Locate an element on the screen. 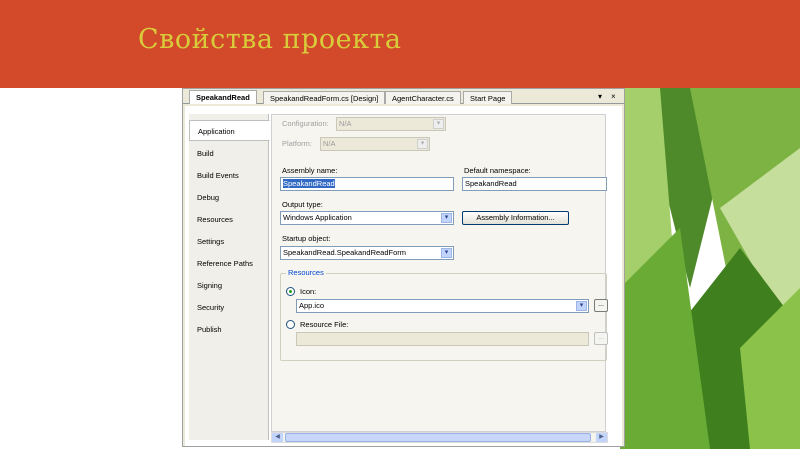  platform-select: N/A ▾ is located at coordinates (375, 144).